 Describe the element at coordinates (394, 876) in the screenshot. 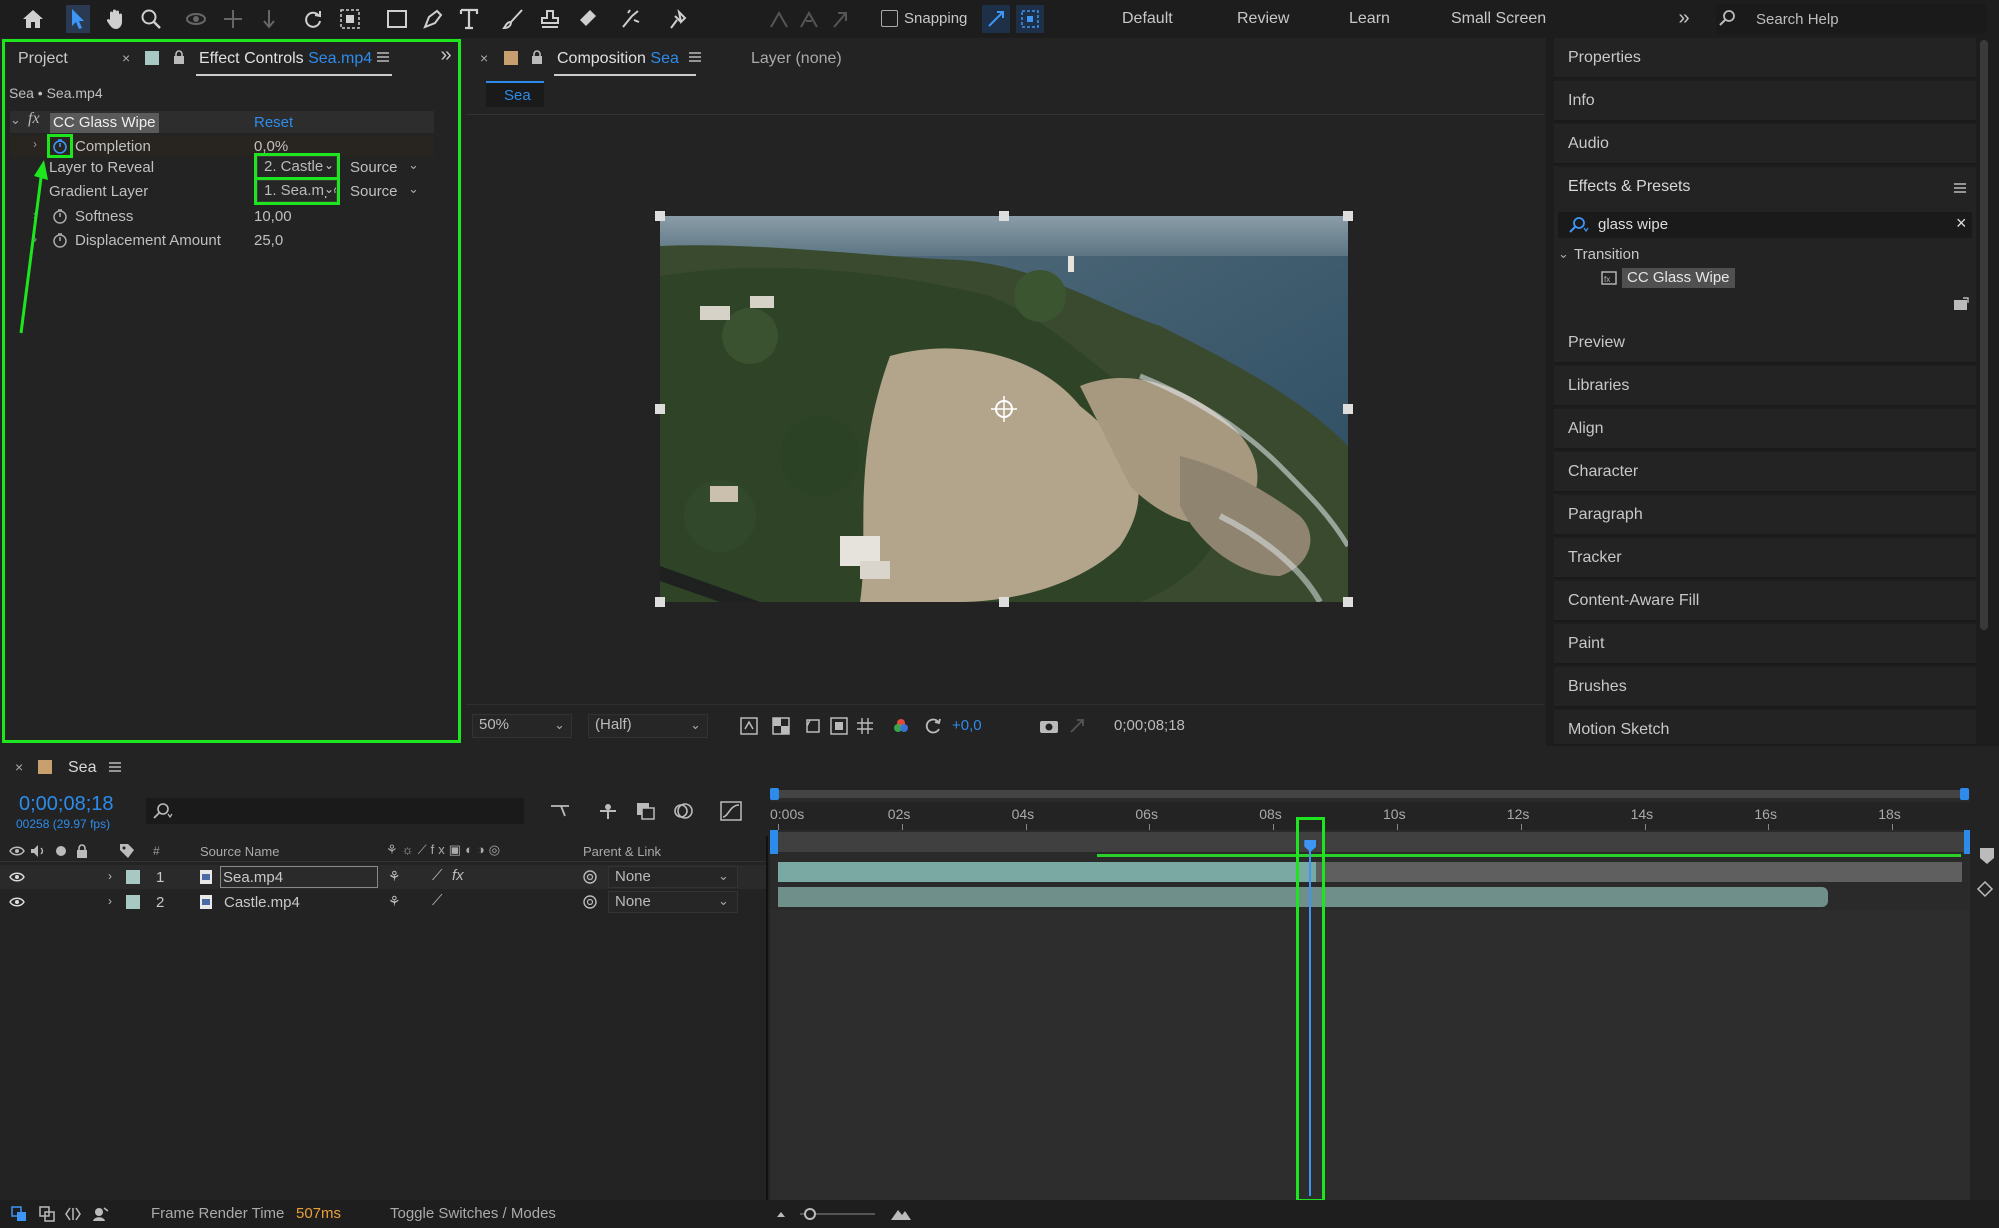

I see `layer-1-shy-icon: ⚘` at that location.